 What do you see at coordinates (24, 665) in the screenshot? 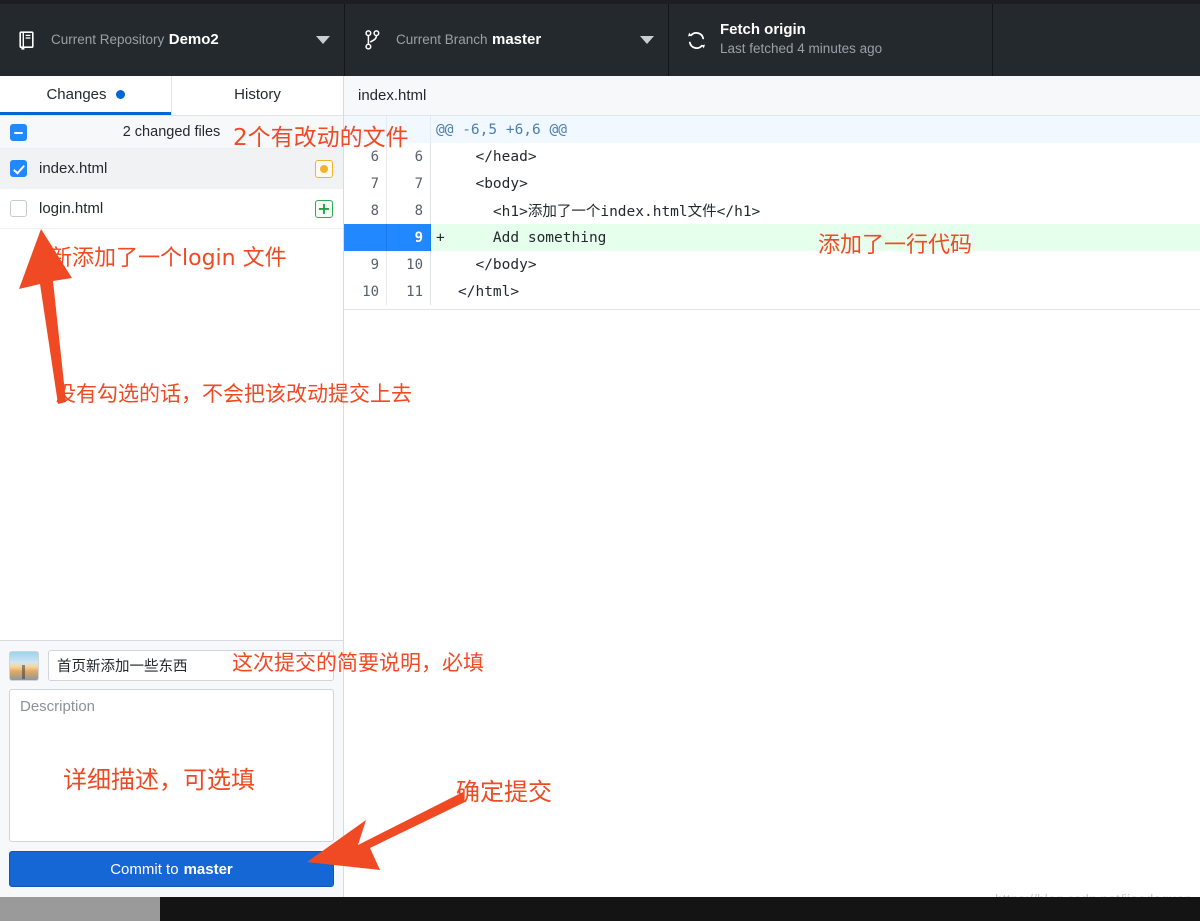
I see `avatar` at bounding box center [24, 665].